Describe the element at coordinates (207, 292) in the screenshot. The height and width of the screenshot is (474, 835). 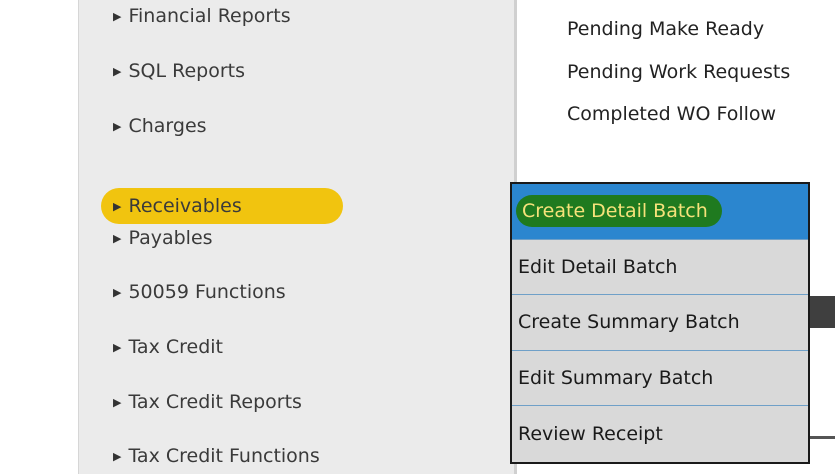
I see `sidebar-item-label: 50059 Functions` at that location.